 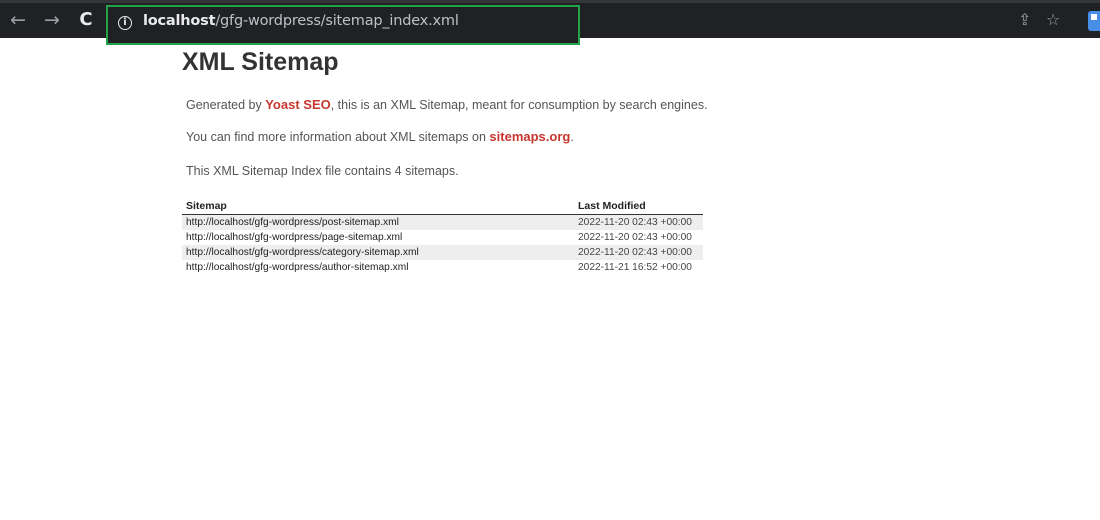 I want to click on yoast-seo-link: Yoast SEO, so click(x=298, y=104).